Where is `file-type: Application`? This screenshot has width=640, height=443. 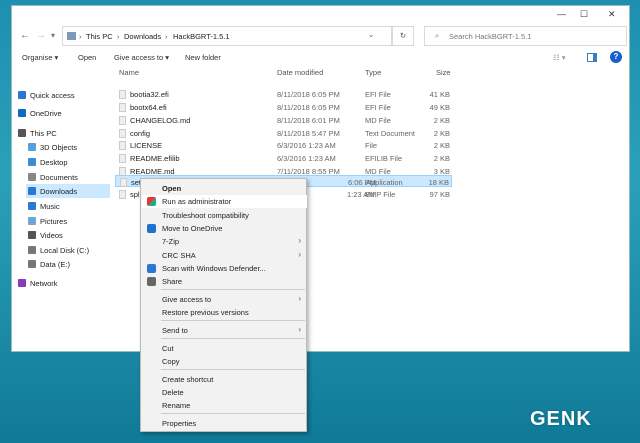
file-type: Application is located at coordinates (384, 182).